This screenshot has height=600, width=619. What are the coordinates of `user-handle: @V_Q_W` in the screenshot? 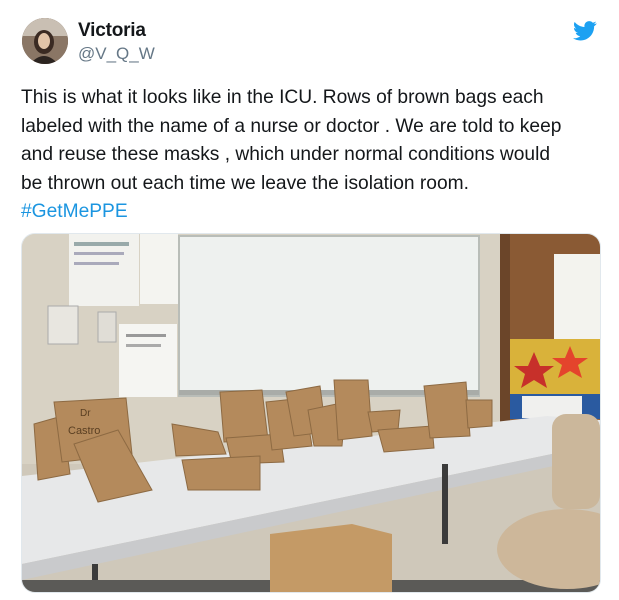 It's located at (116, 54).